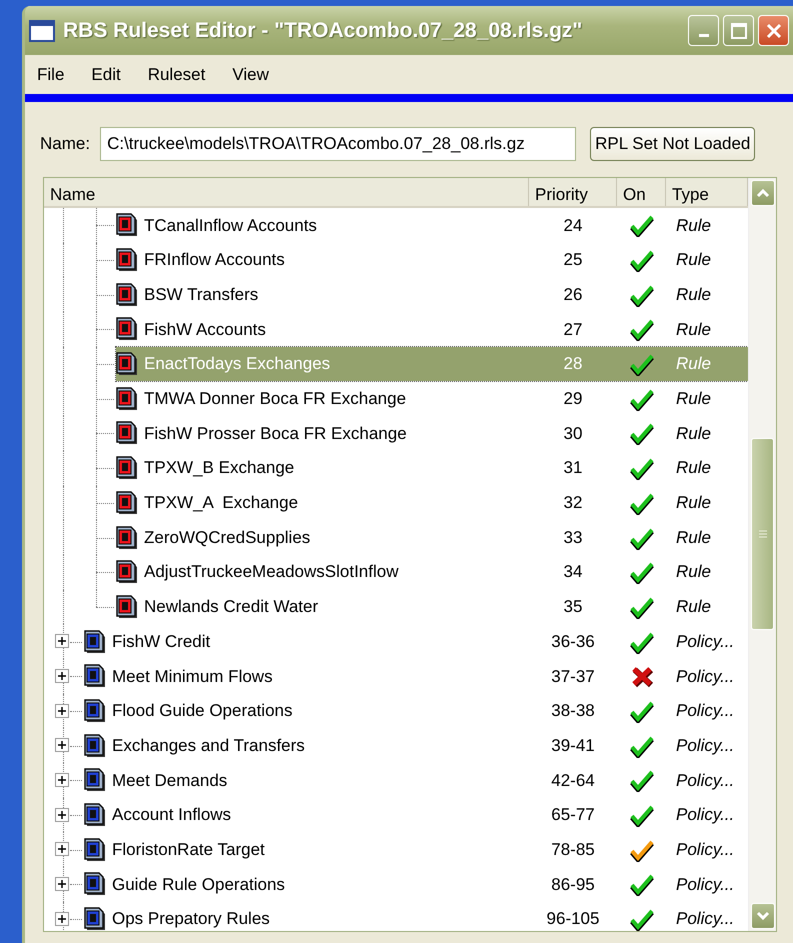 The width and height of the screenshot is (793, 943). I want to click on rpl-set-button: RPL Set Not Loaded, so click(673, 144).